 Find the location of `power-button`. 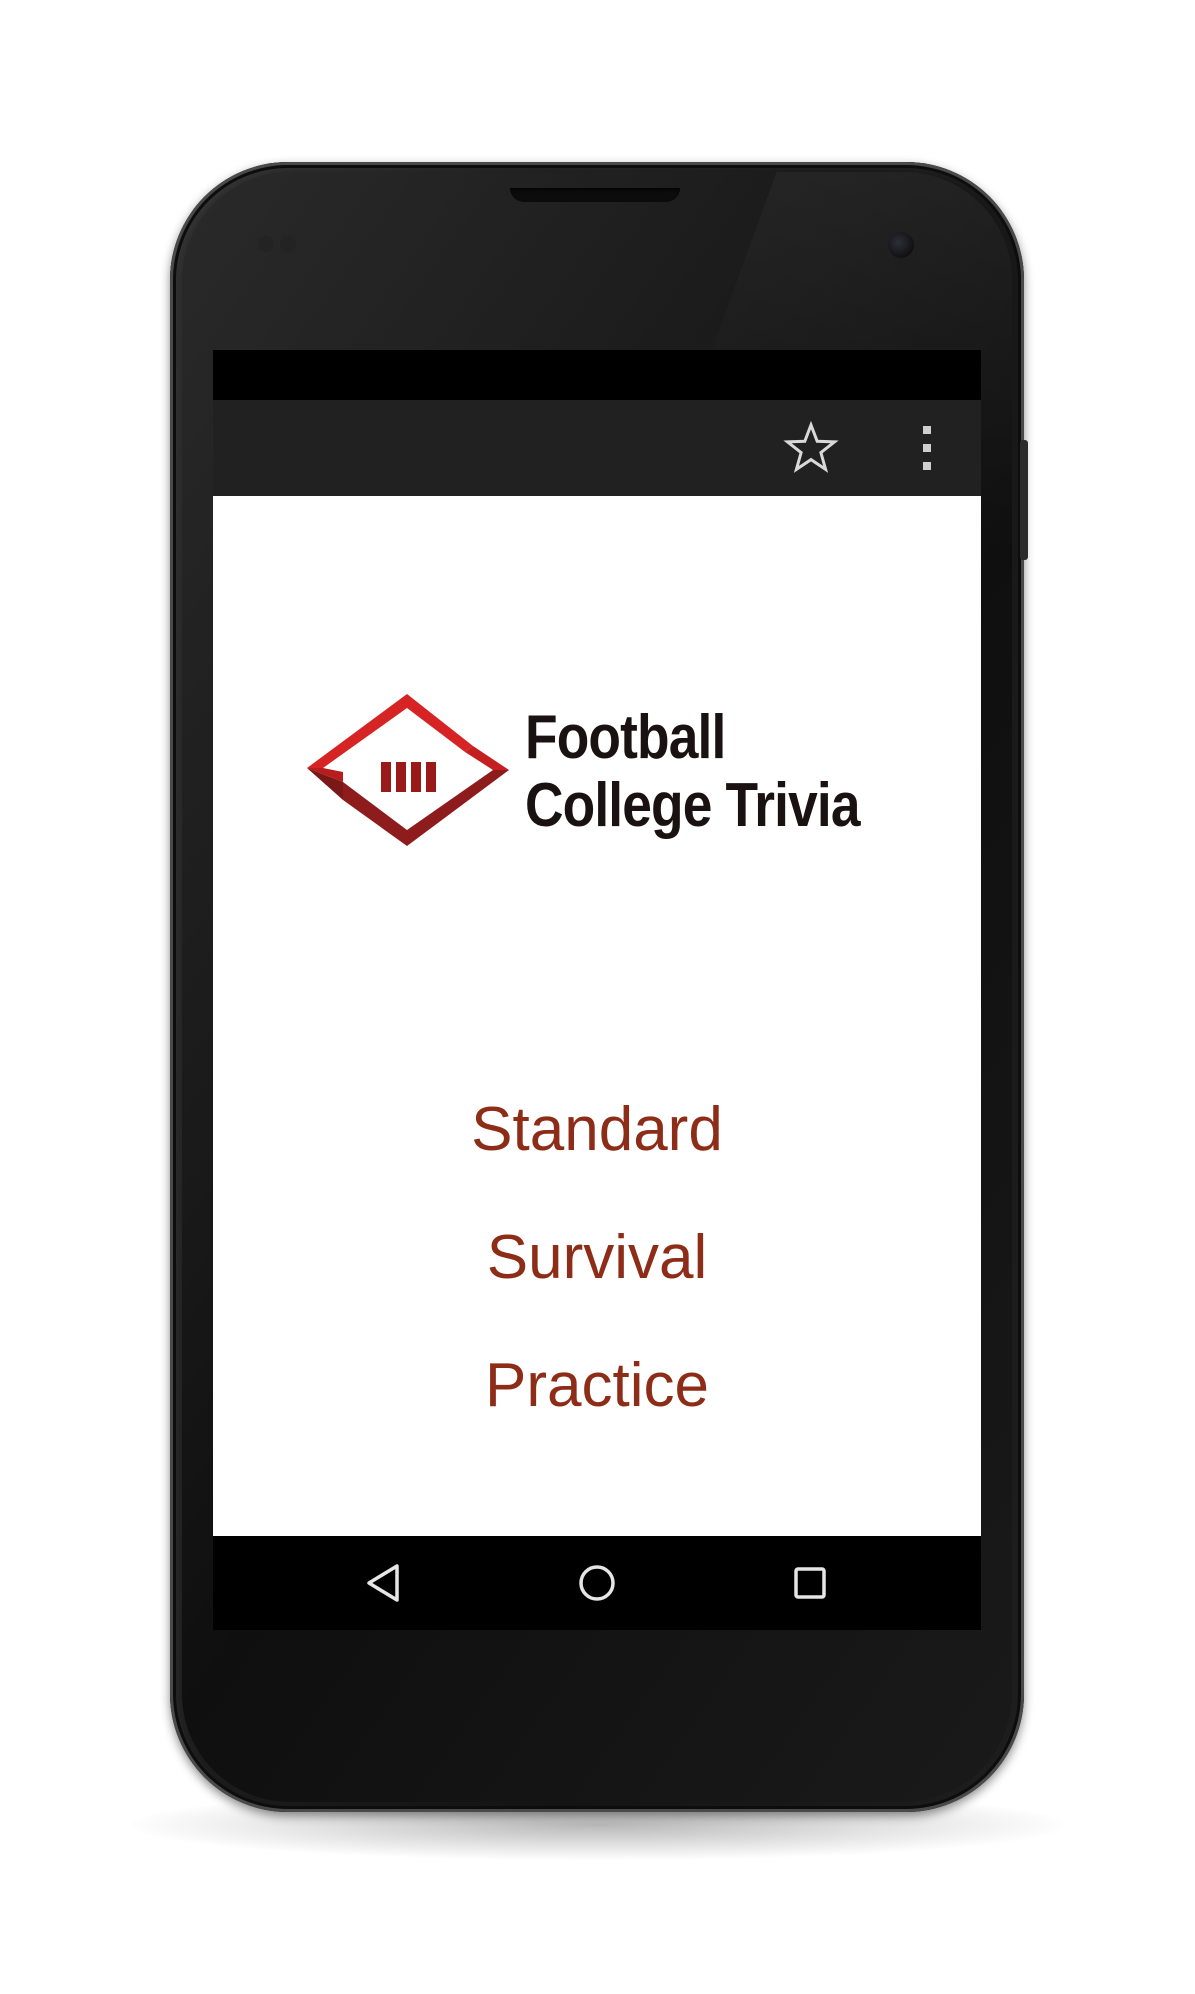

power-button is located at coordinates (1024, 500).